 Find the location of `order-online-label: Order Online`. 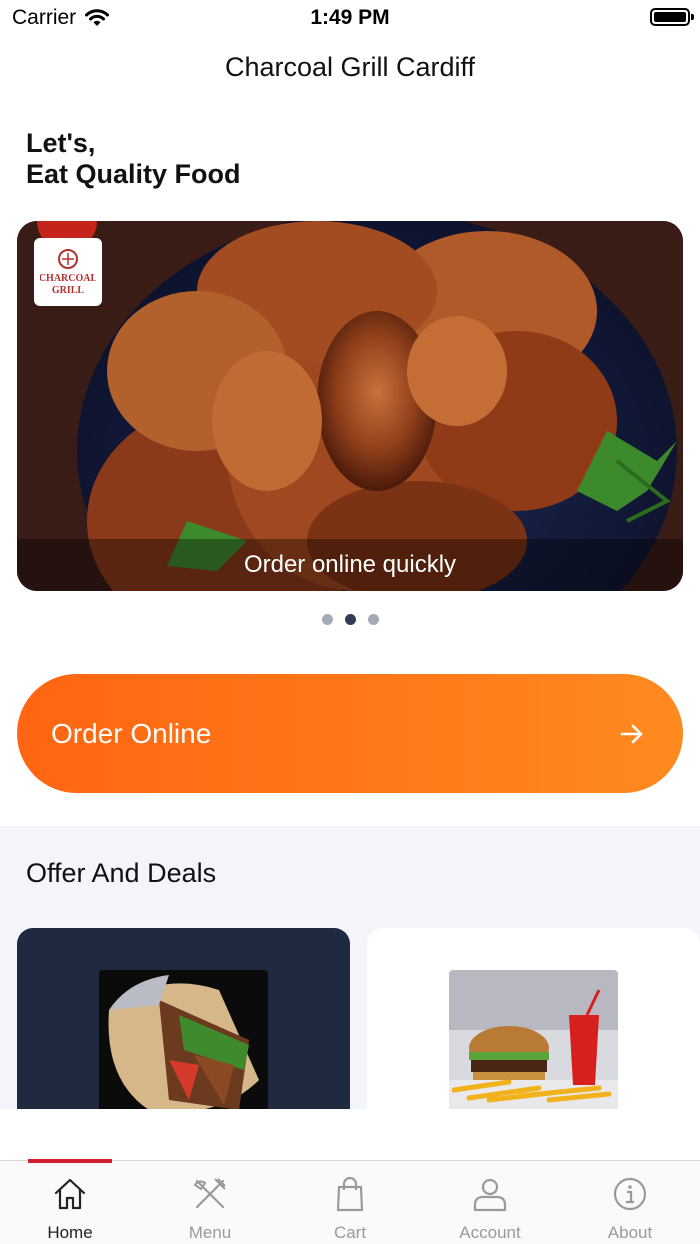

order-online-label: Order Online is located at coordinates (131, 733).